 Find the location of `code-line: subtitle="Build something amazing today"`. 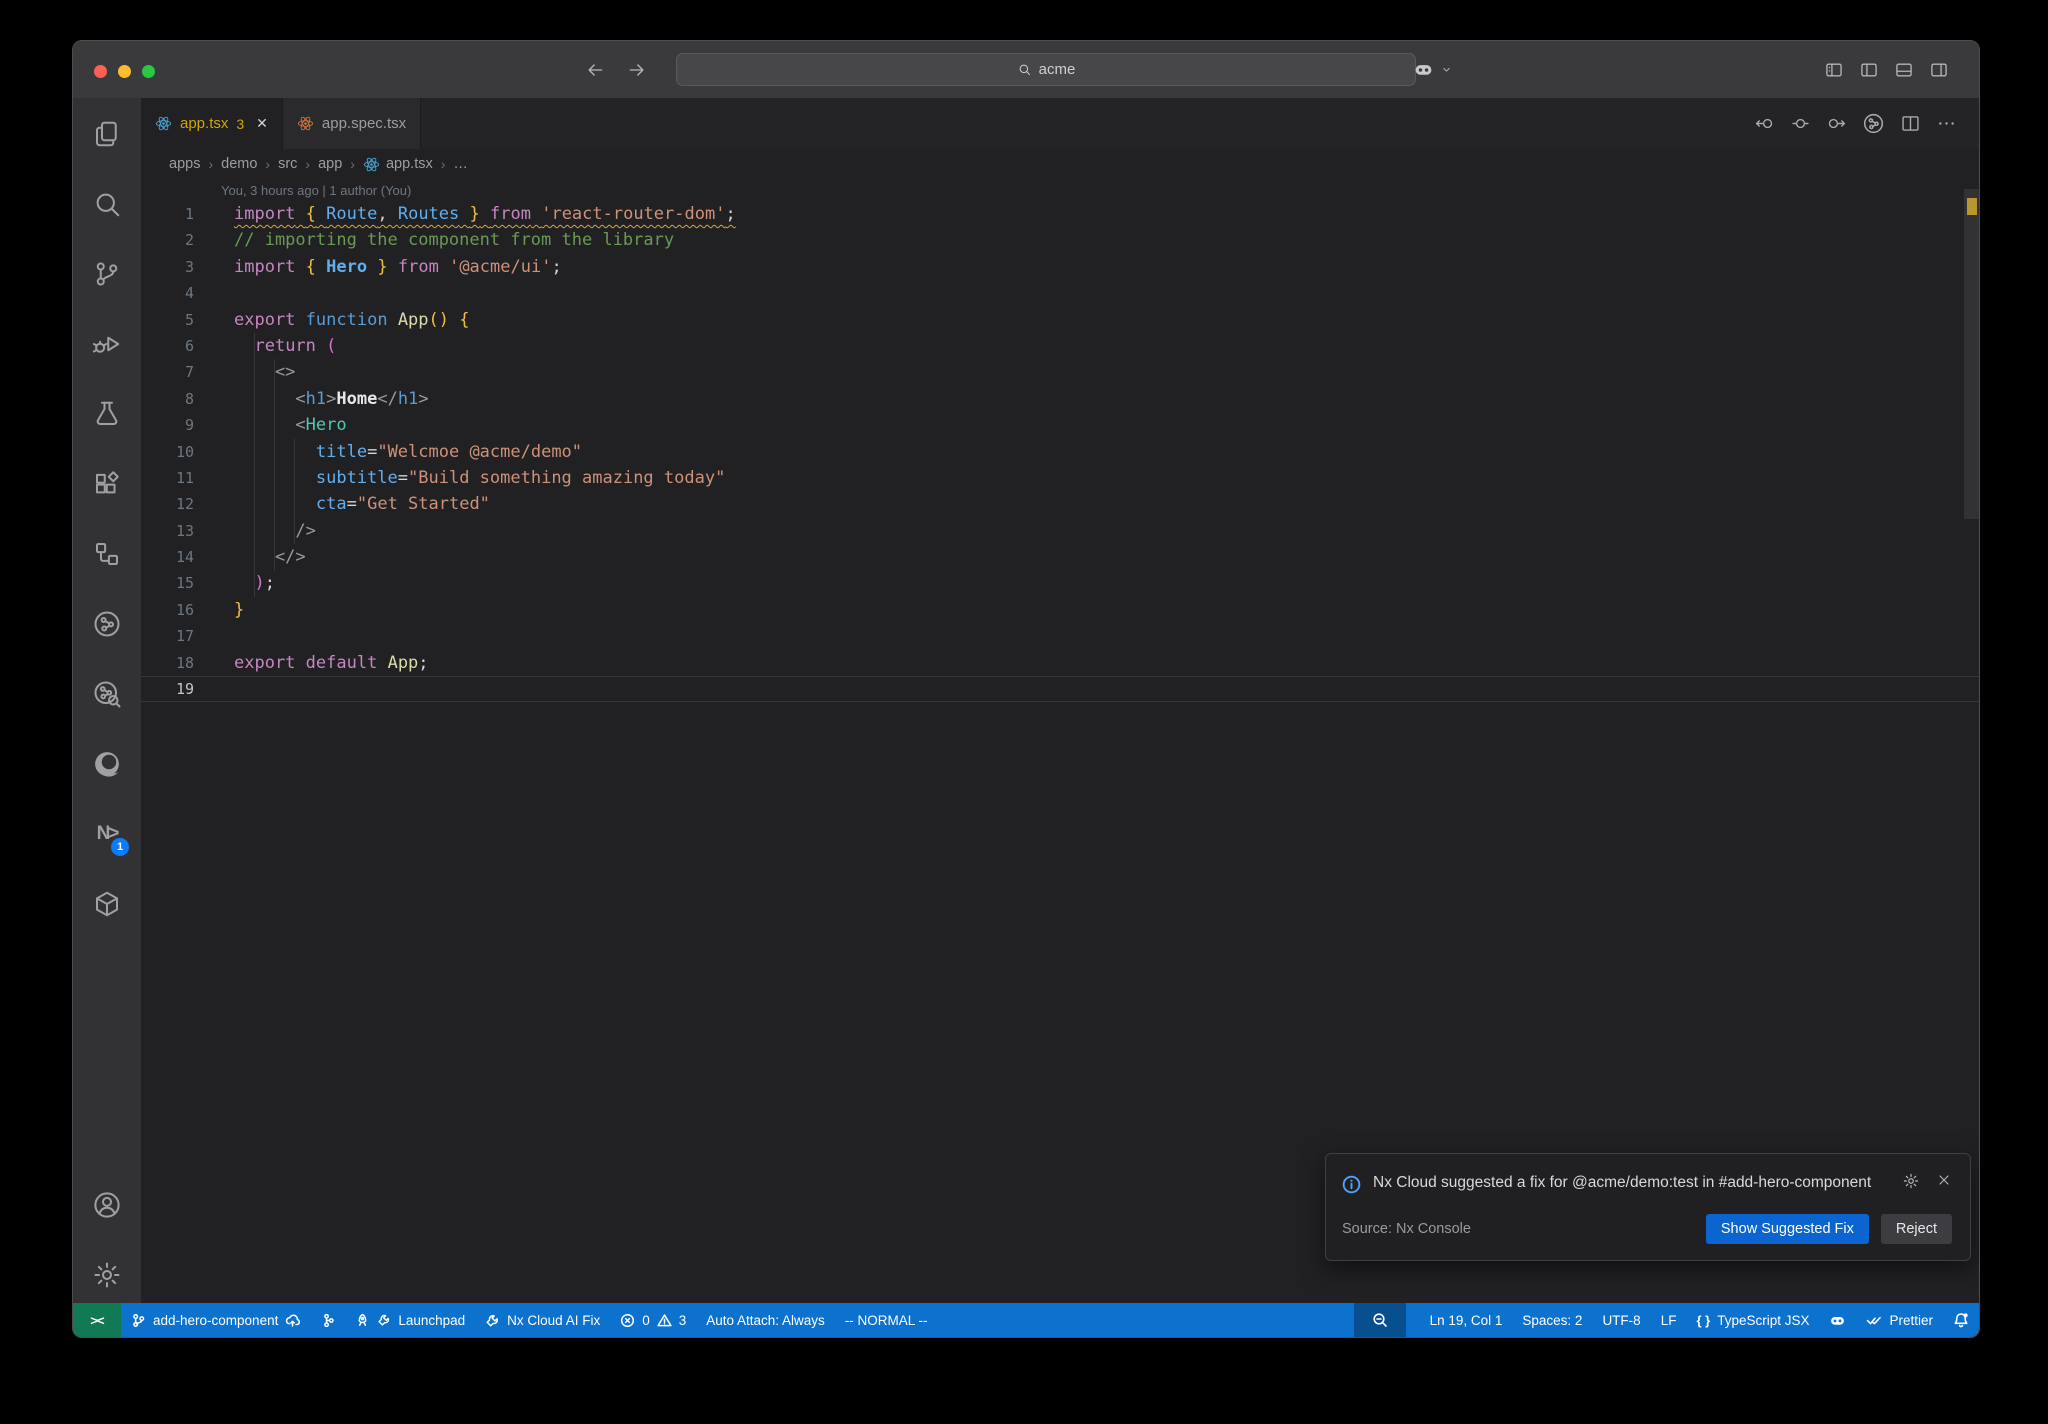

code-line: subtitle="Build something amazing today" is located at coordinates (479, 478).